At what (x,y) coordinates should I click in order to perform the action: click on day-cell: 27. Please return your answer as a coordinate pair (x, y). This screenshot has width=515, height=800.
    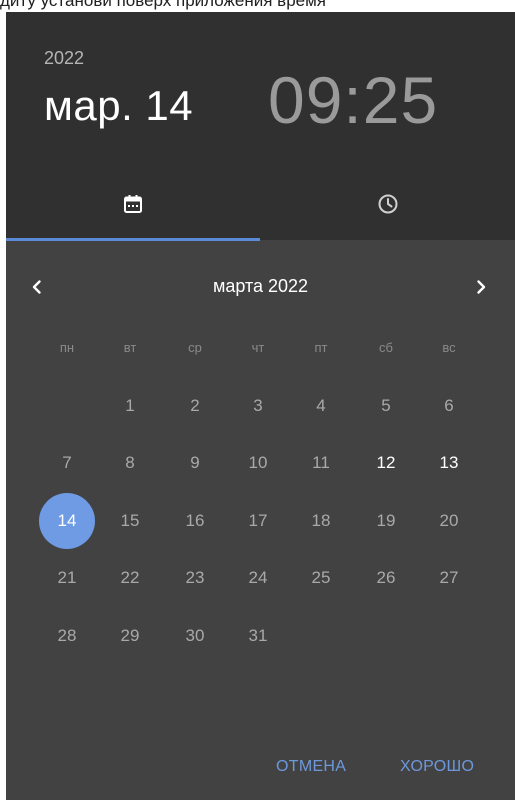
    Looking at the image, I should click on (449, 578).